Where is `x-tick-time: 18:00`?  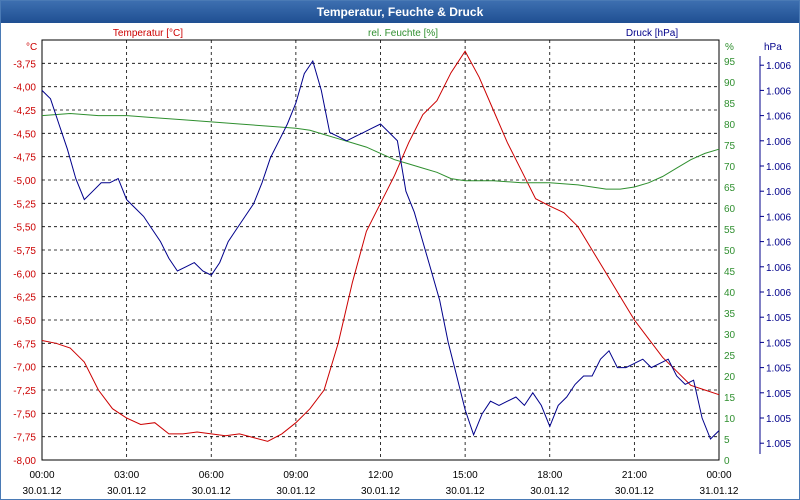 x-tick-time: 18:00 is located at coordinates (549, 475).